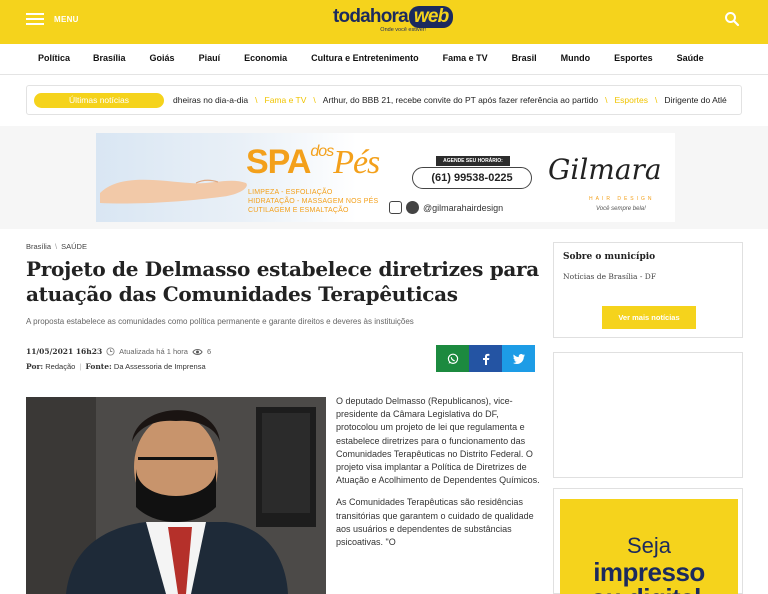 This screenshot has width=768, height=594. I want to click on deputy-photo-illustration, so click(176, 495).